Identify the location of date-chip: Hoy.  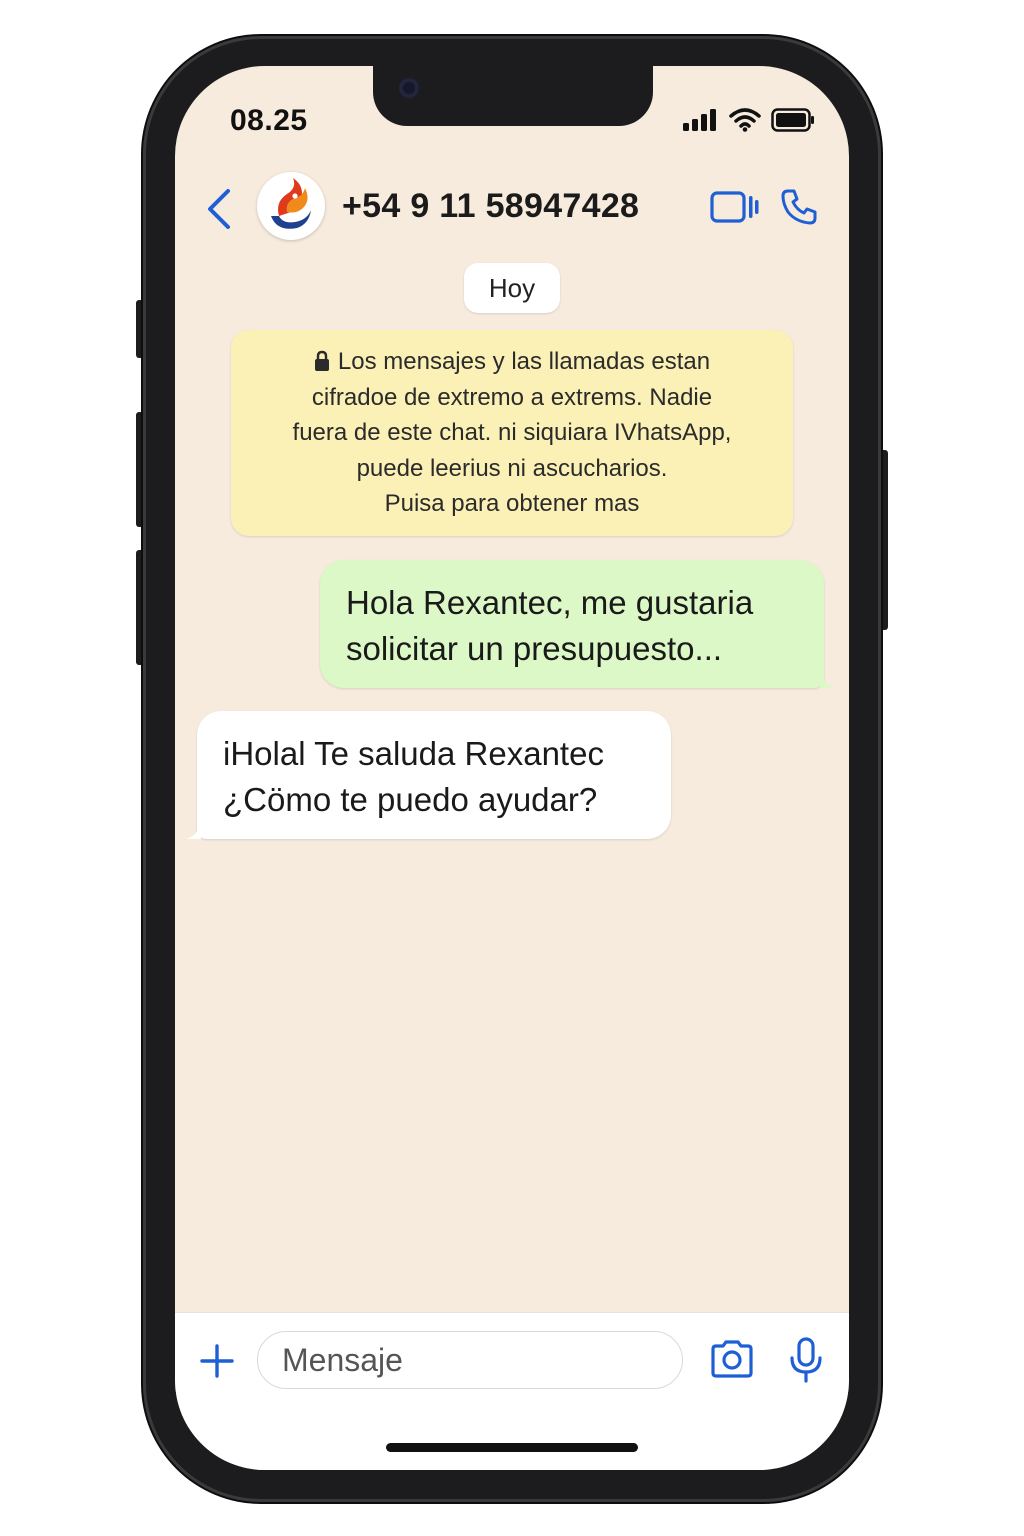
(512, 288).